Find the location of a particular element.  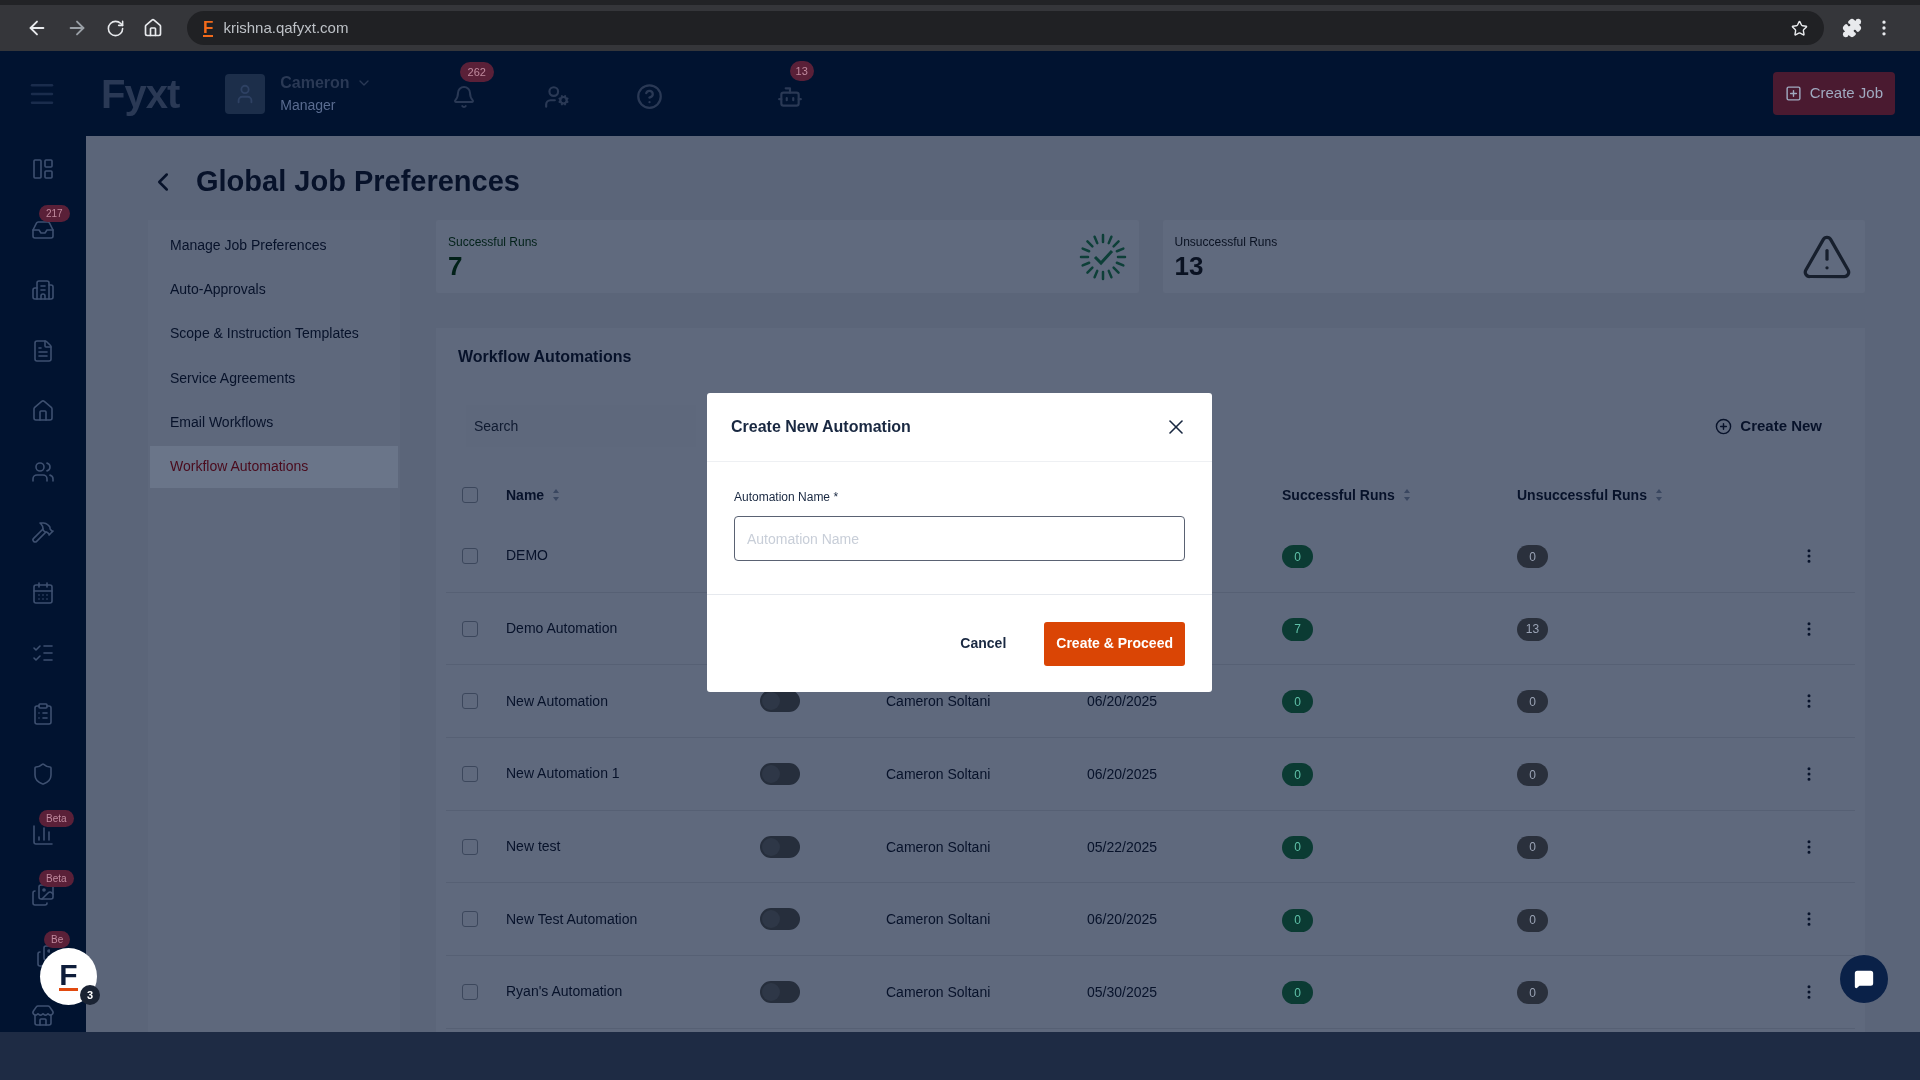

automation-name: New test is located at coordinates (633, 847).